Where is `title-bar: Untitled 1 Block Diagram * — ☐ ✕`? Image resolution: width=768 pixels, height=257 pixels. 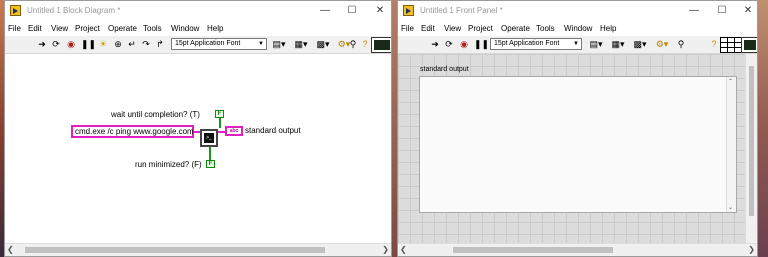 title-bar: Untitled 1 Block Diagram * — ☐ ✕ is located at coordinates (198, 11).